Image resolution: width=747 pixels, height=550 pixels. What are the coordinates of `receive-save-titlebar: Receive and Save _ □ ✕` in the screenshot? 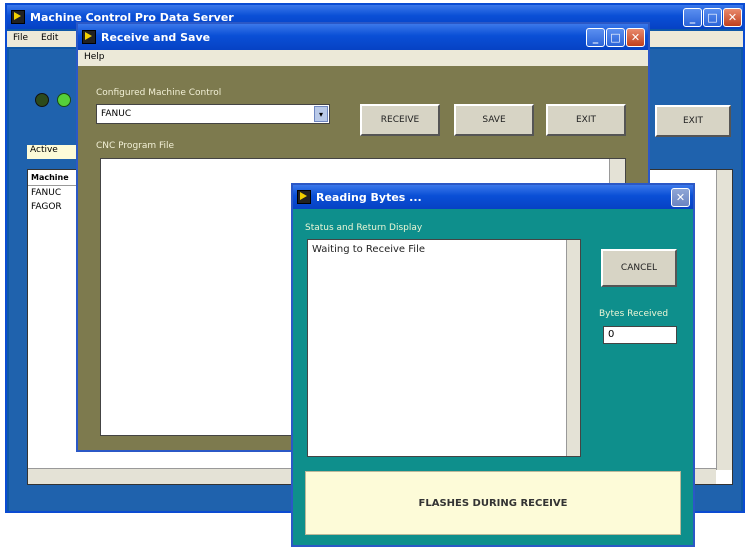 It's located at (363, 37).